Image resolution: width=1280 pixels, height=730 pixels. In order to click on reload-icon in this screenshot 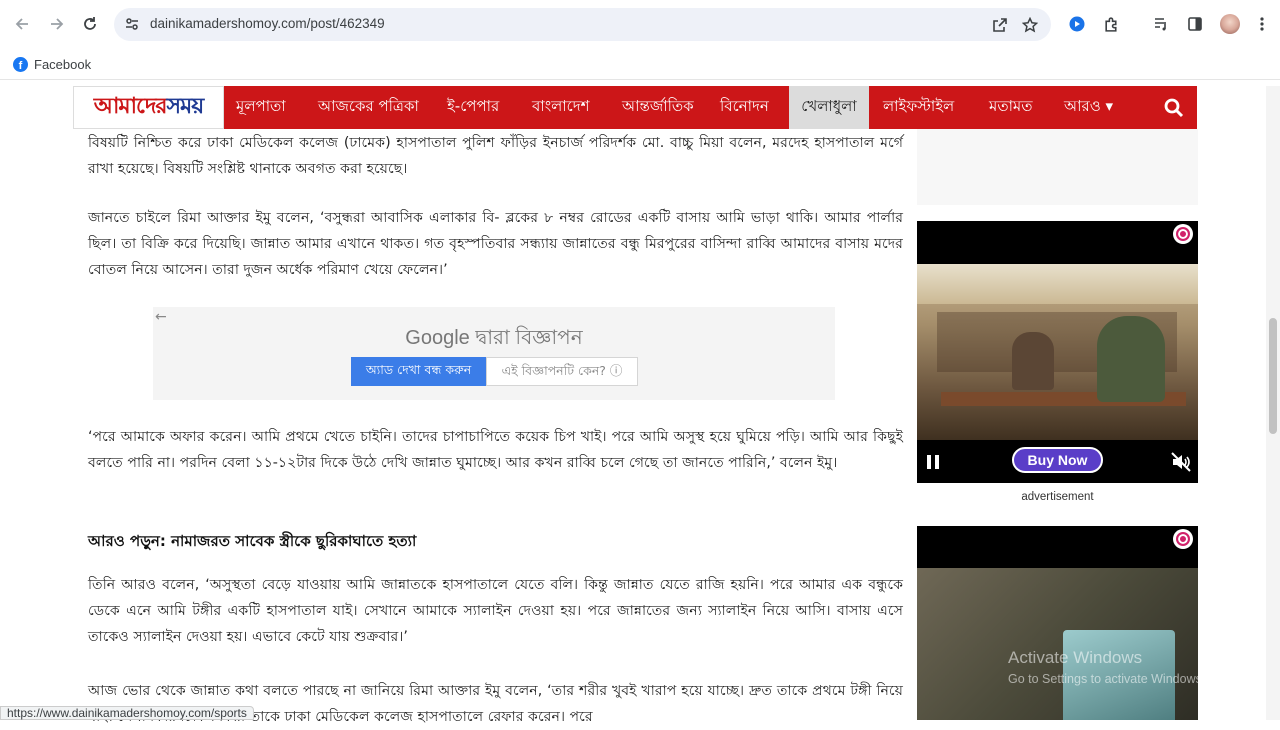, I will do `click(90, 23)`.